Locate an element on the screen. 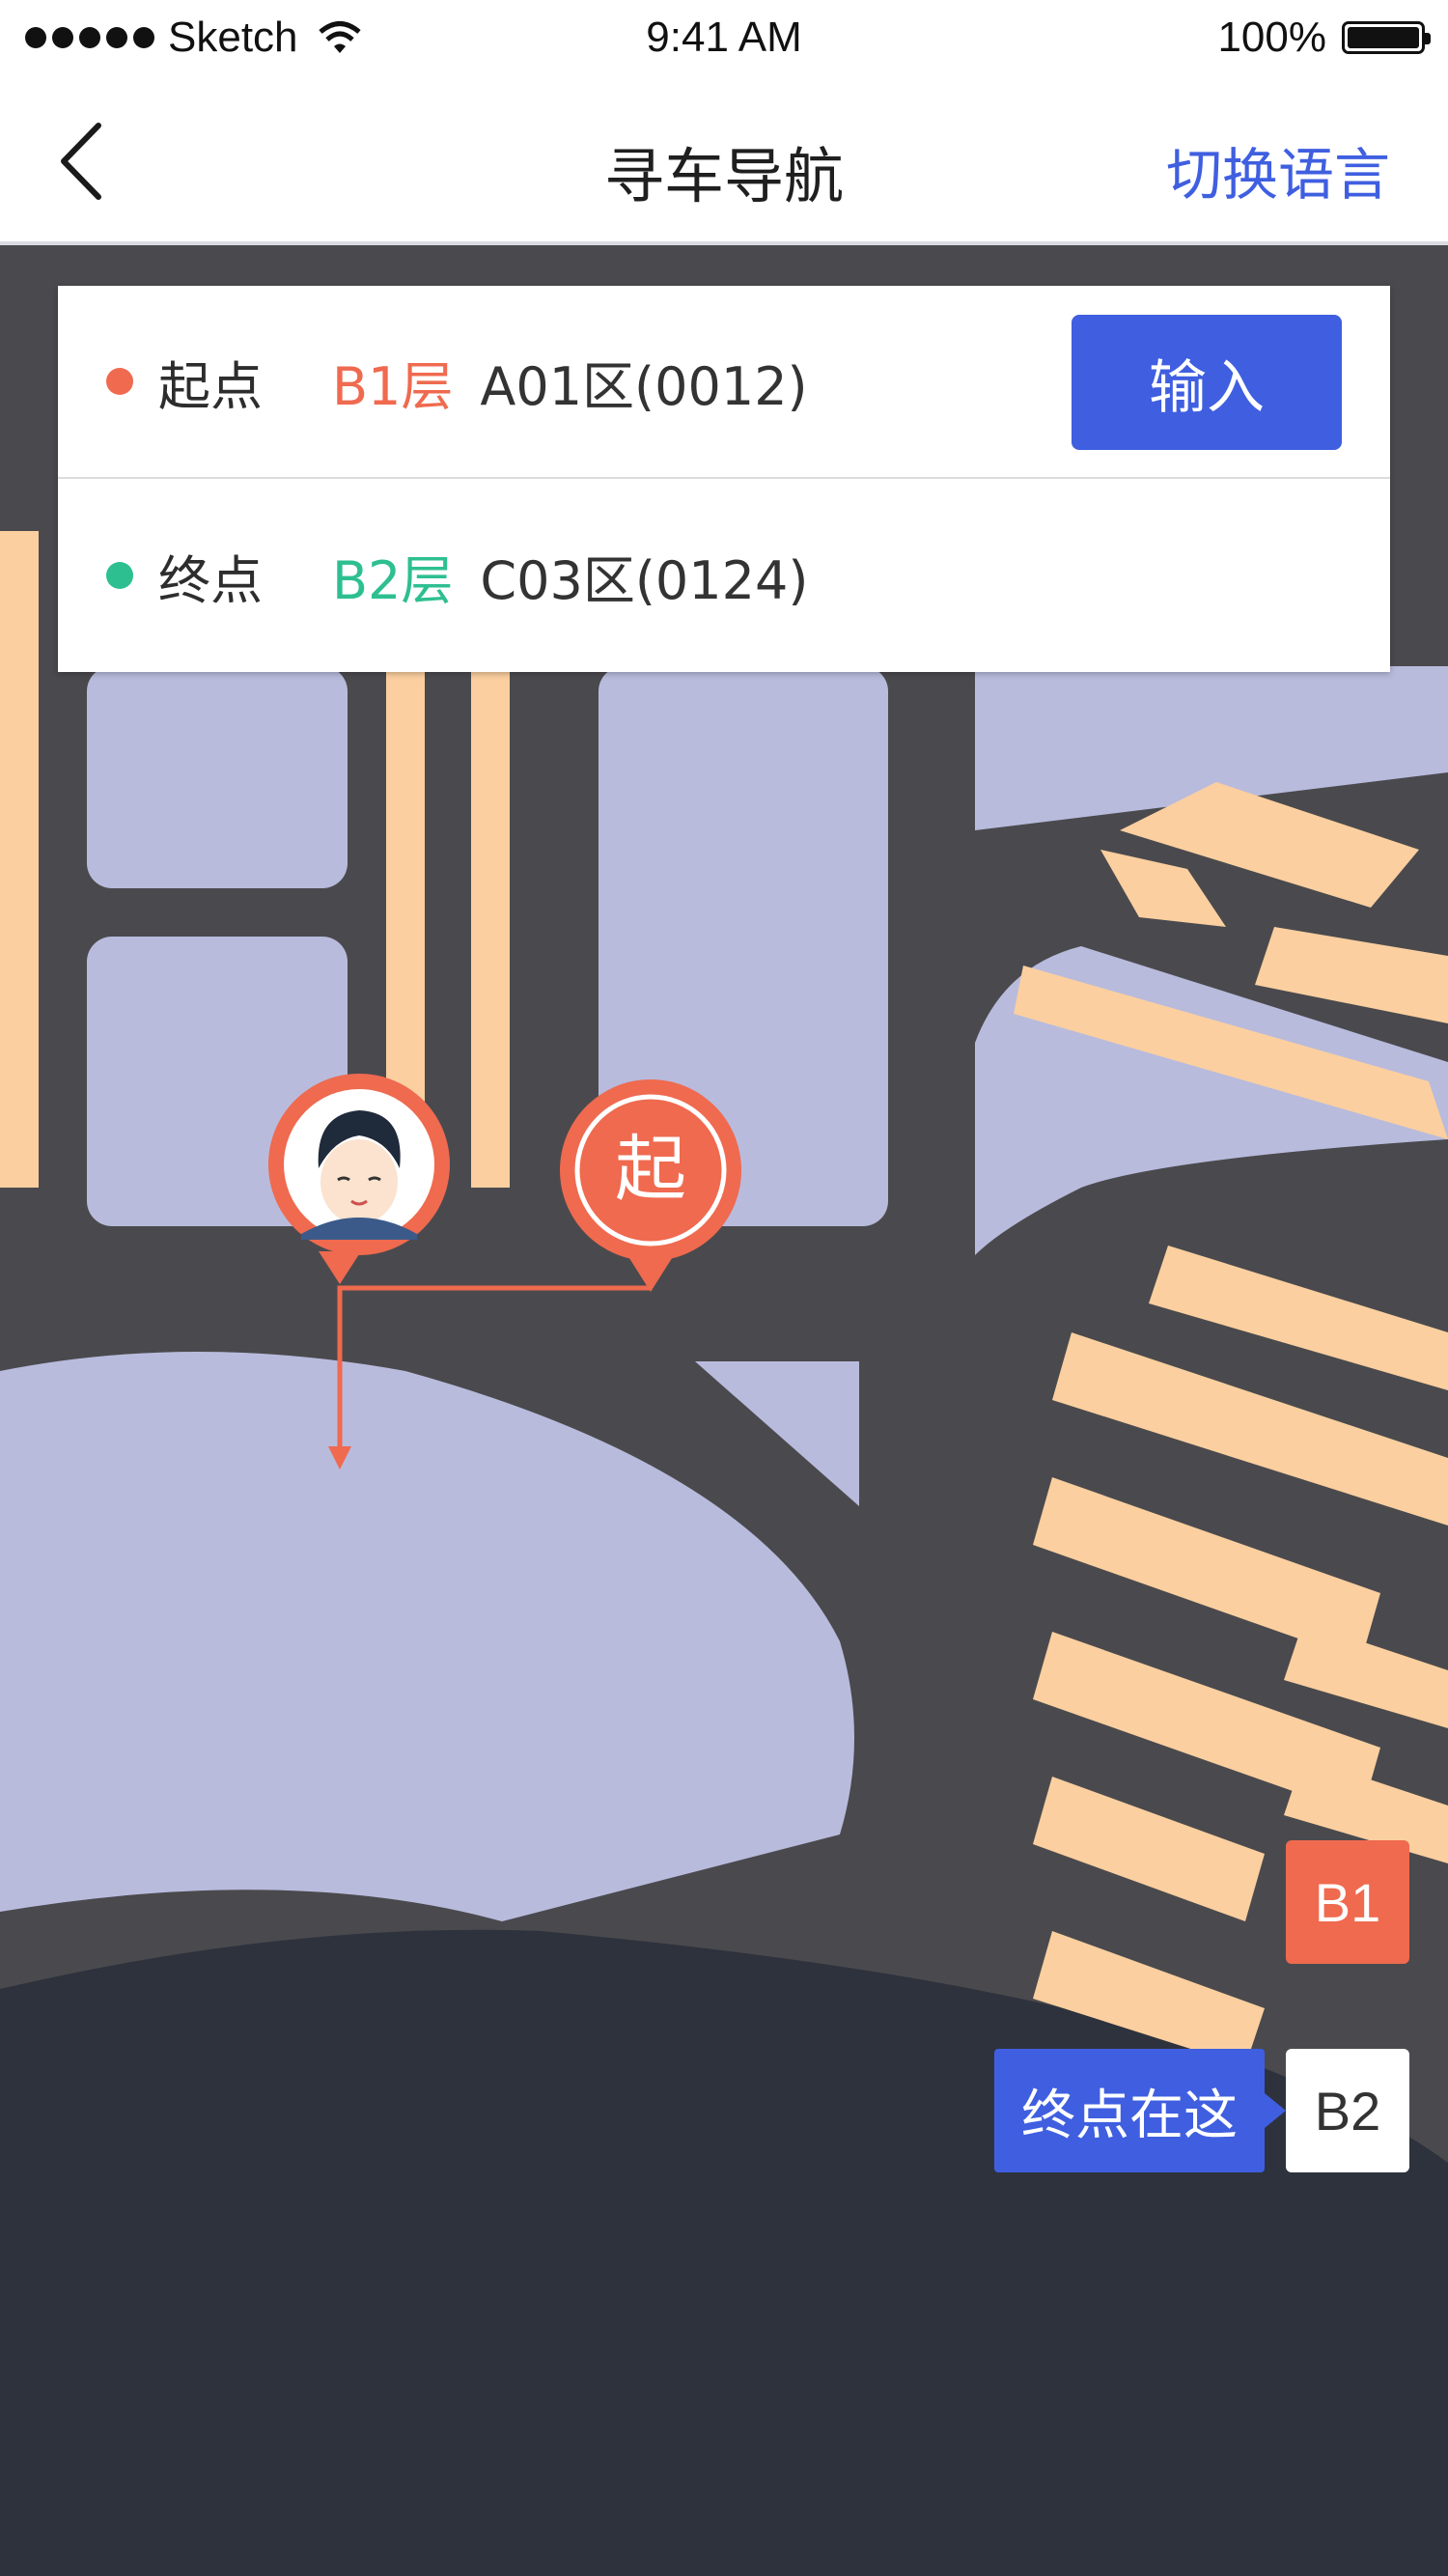 This screenshot has height=2576, width=1448. route-card: 起点 B1层 A01区(0012) 输入 终点 B2层 C03区(0124) is located at coordinates (724, 479).